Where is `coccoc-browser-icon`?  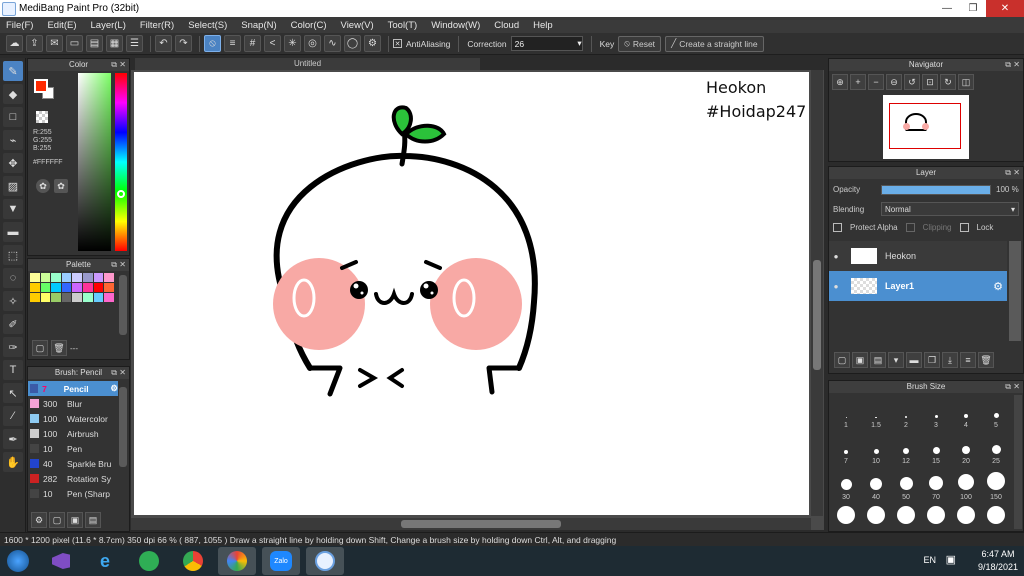
coccoc-browser-icon is located at coordinates (149, 561).